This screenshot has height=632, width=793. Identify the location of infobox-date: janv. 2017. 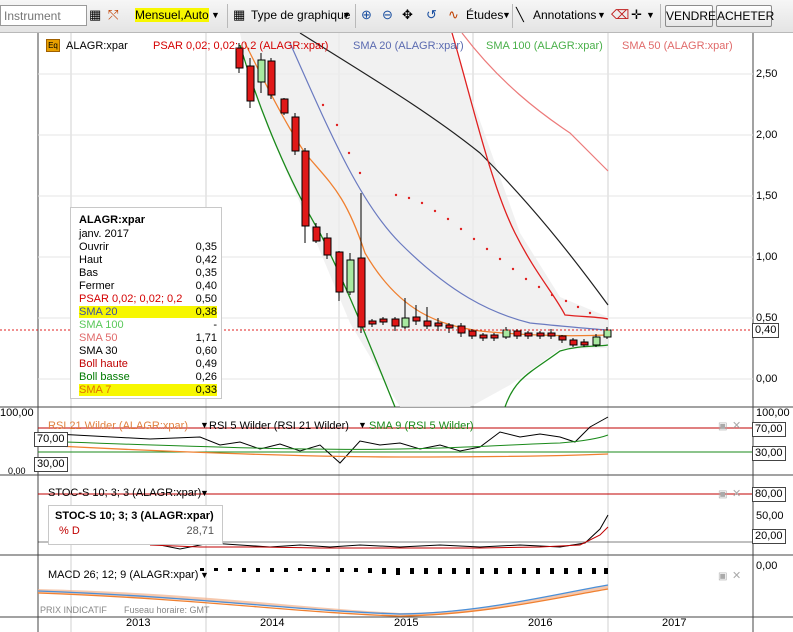
(104, 234).